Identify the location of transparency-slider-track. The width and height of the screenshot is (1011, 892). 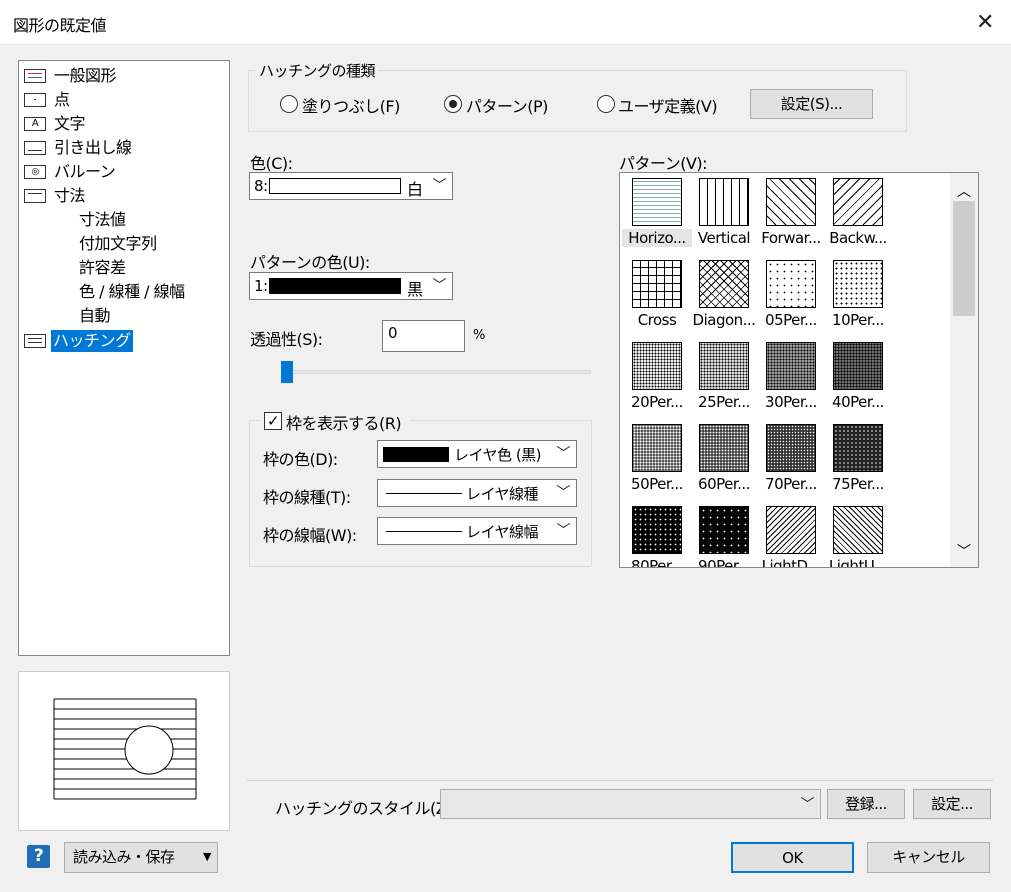
(439, 372).